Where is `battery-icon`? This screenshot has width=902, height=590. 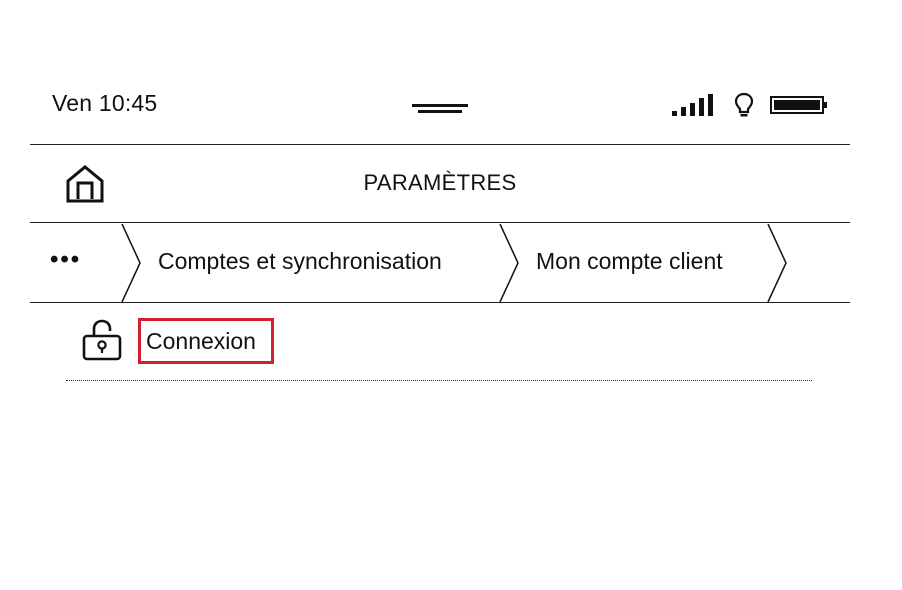
battery-icon is located at coordinates (798, 105).